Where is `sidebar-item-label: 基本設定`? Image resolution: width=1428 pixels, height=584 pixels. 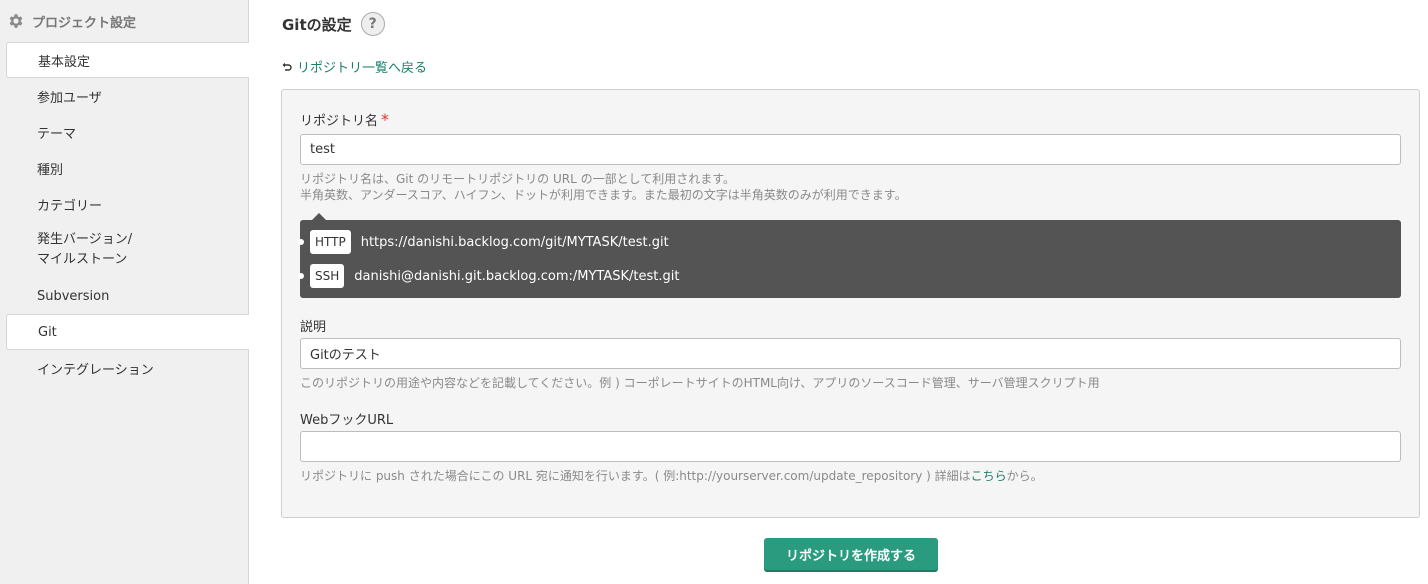 sidebar-item-label: 基本設定 is located at coordinates (64, 62).